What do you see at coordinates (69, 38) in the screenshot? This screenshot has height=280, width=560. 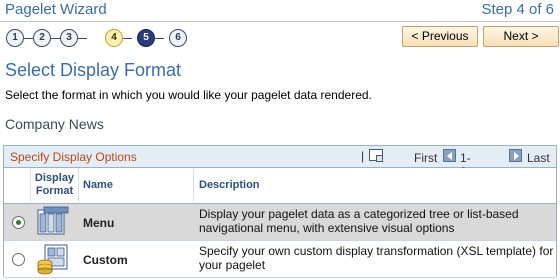 I see `step-3: 3` at bounding box center [69, 38].